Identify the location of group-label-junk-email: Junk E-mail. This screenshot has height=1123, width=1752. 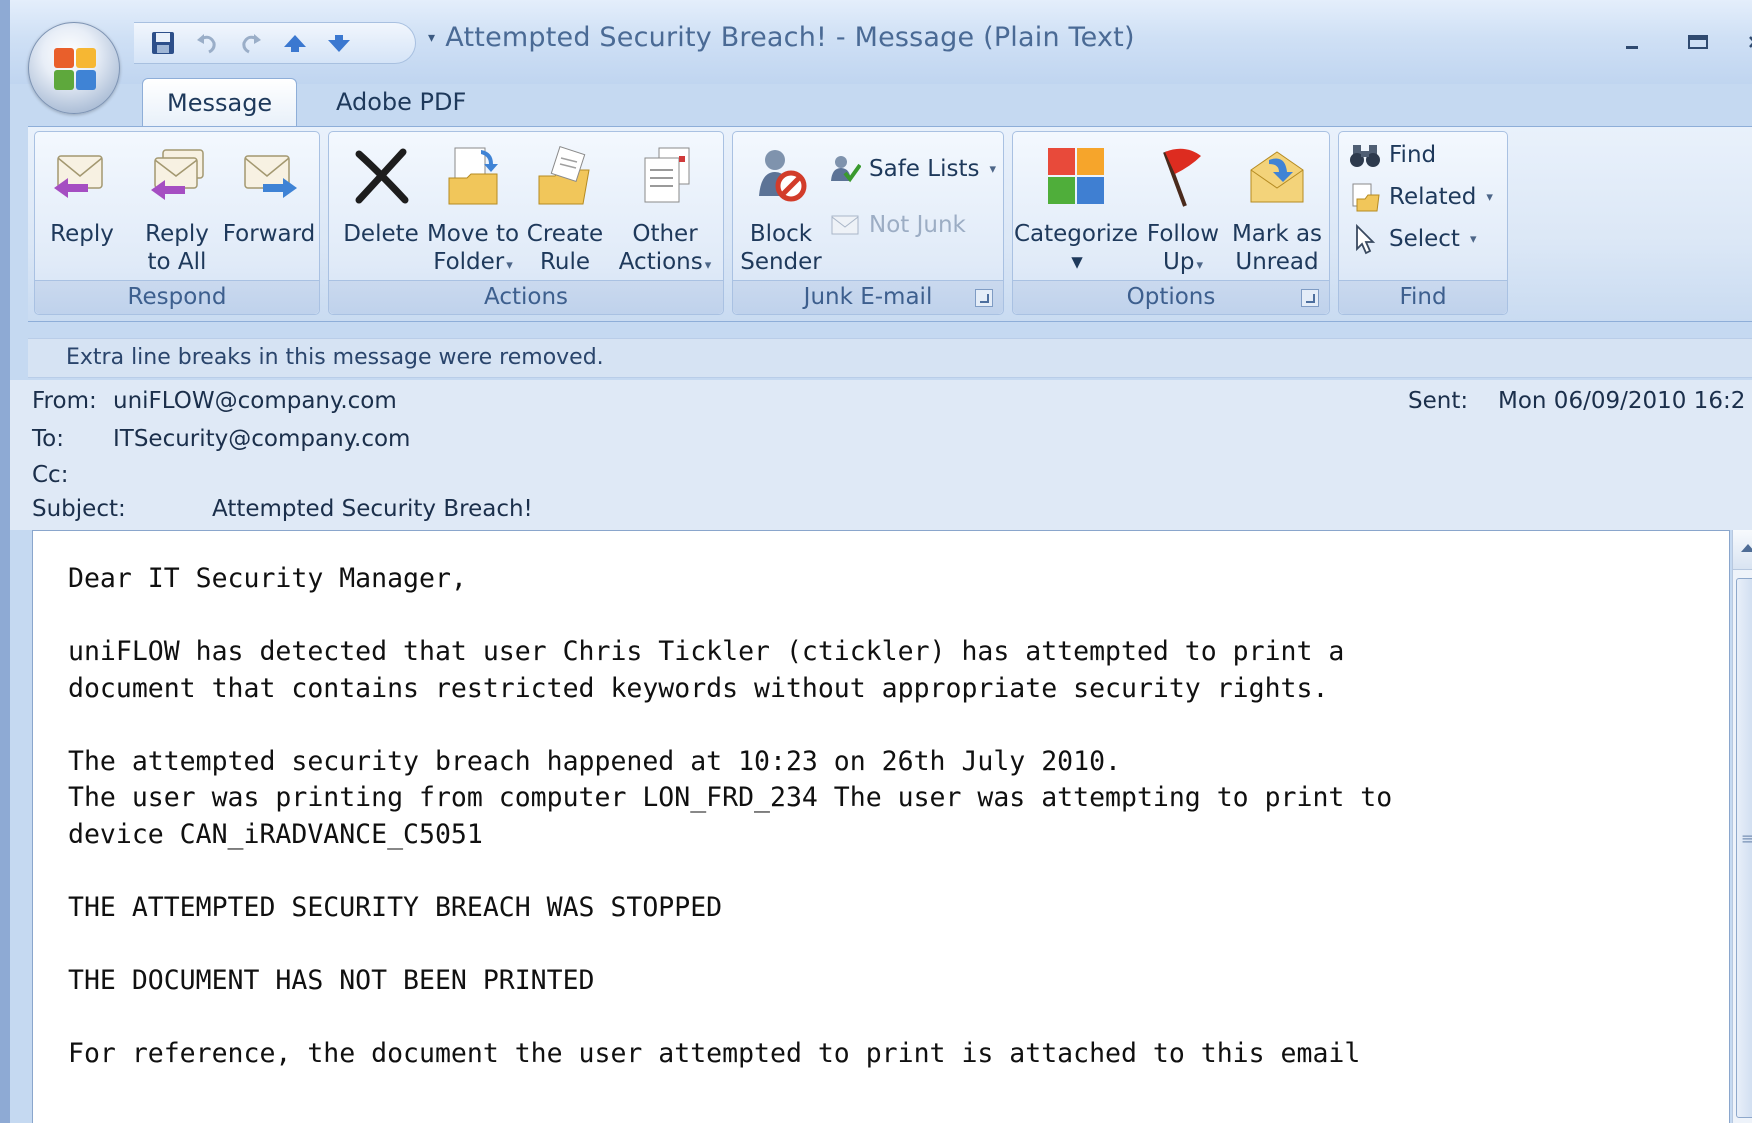
(868, 297).